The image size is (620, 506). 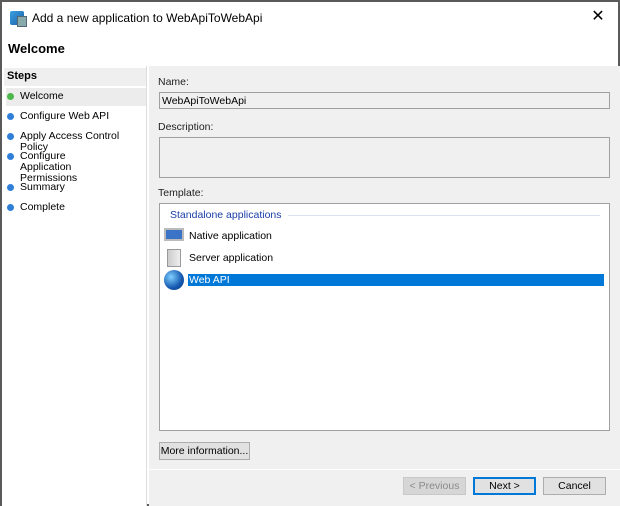 What do you see at coordinates (574, 486) in the screenshot?
I see `cancel-button: Cancel` at bounding box center [574, 486].